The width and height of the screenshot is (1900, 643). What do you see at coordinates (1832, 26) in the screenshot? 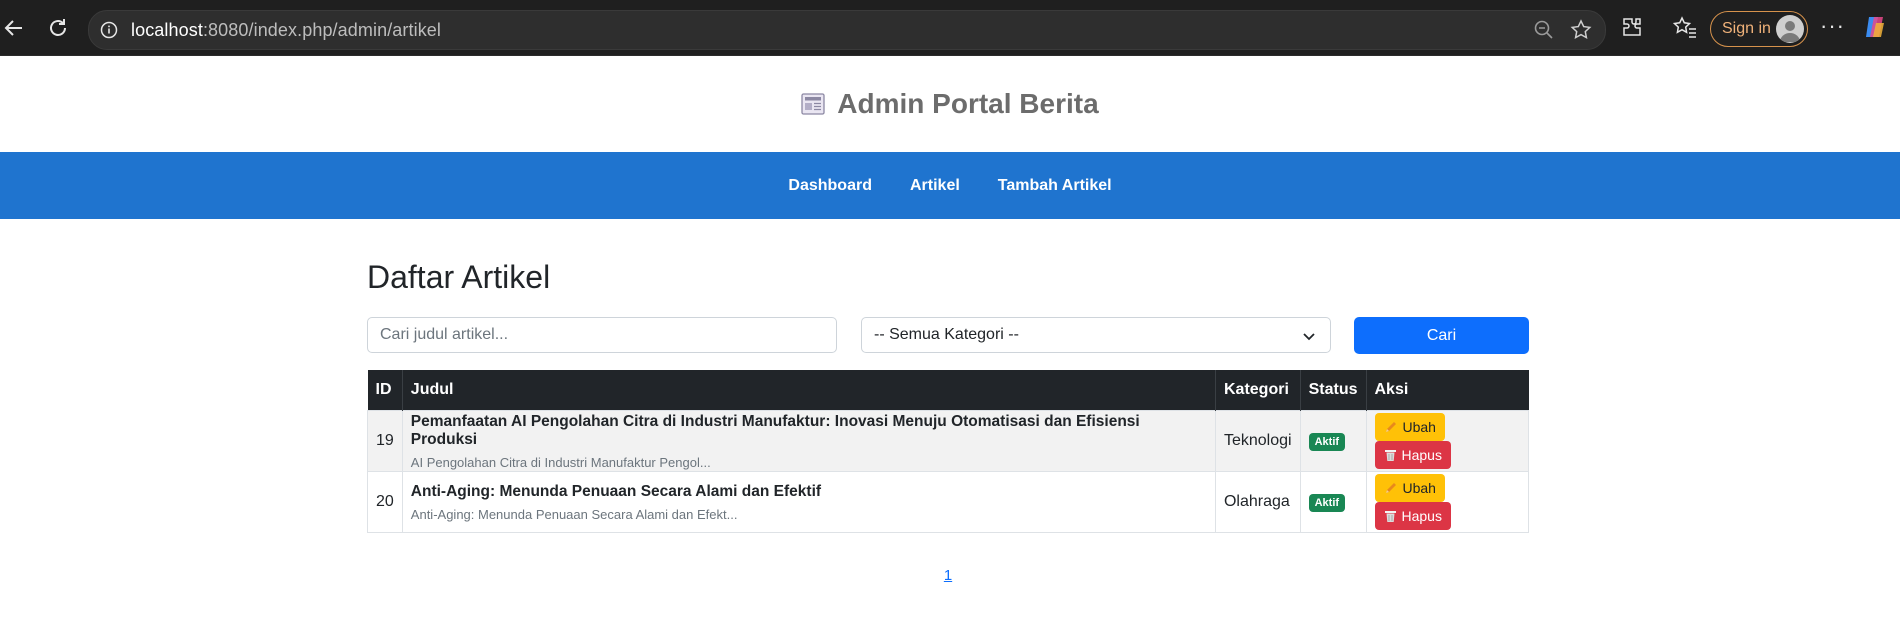
I see `more-icon: ···` at bounding box center [1832, 26].